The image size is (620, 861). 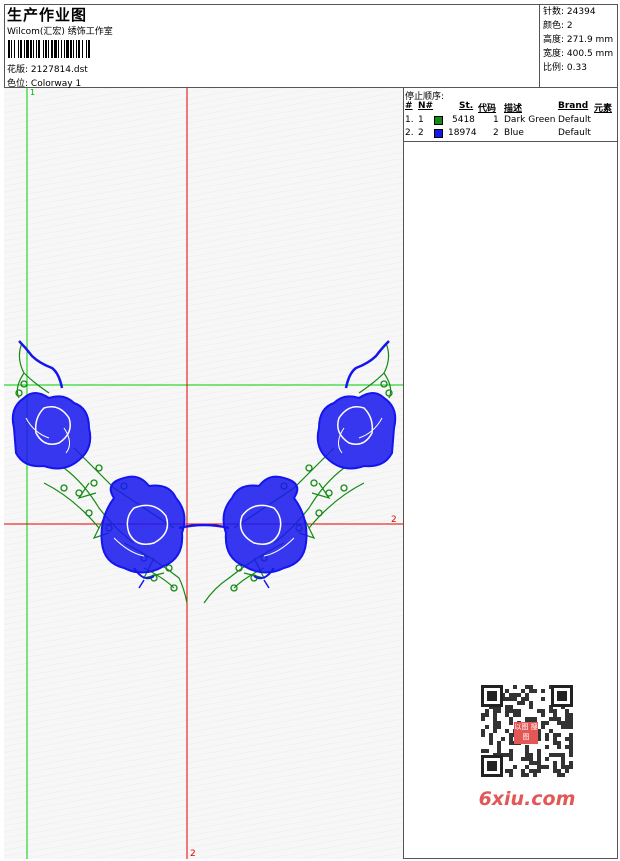 What do you see at coordinates (32, 92) in the screenshot?
I see `guide-label-green: 1` at bounding box center [32, 92].